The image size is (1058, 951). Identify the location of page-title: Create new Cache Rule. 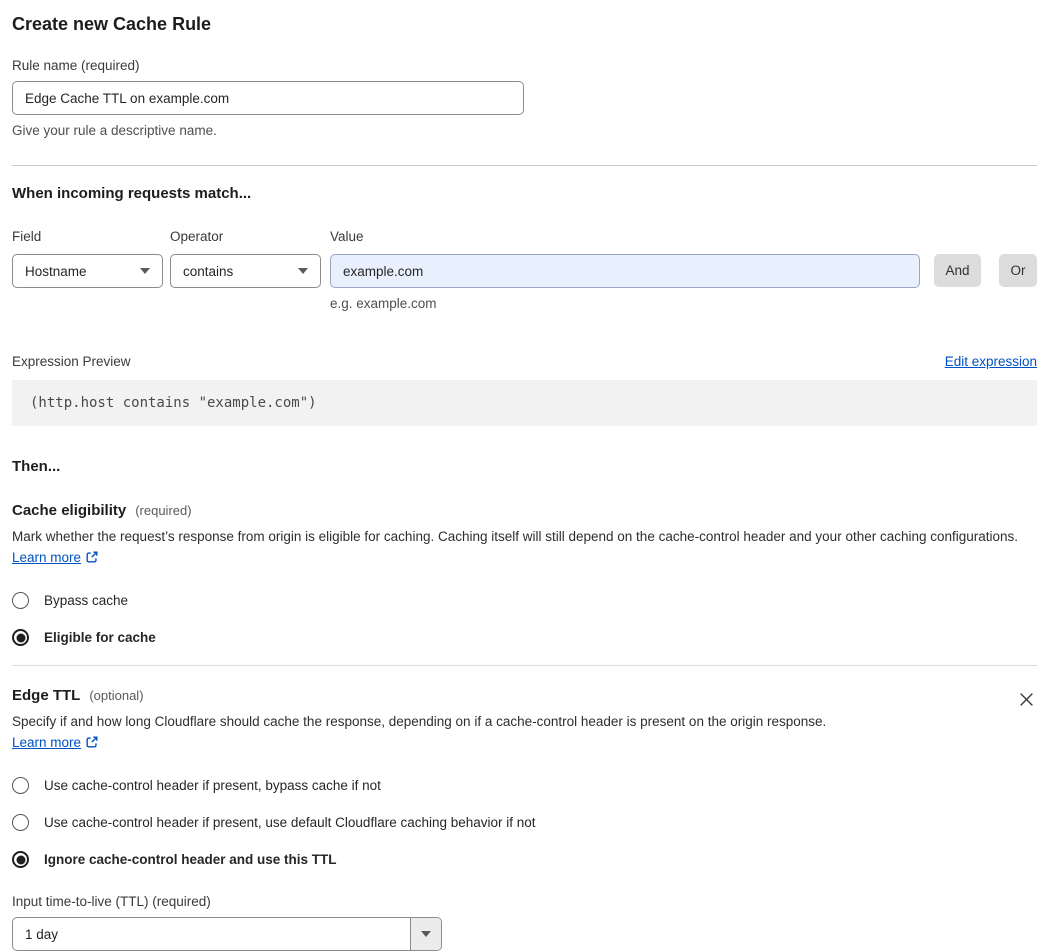
(112, 24).